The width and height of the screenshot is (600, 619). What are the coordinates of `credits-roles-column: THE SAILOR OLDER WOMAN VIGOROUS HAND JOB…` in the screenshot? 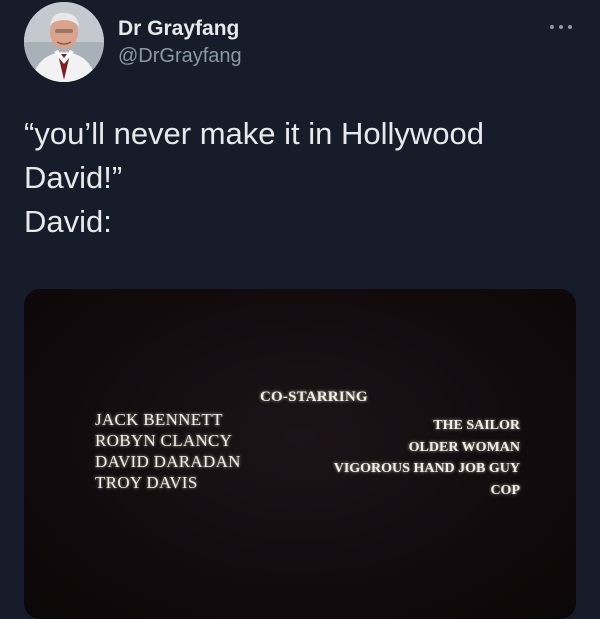 It's located at (427, 458).